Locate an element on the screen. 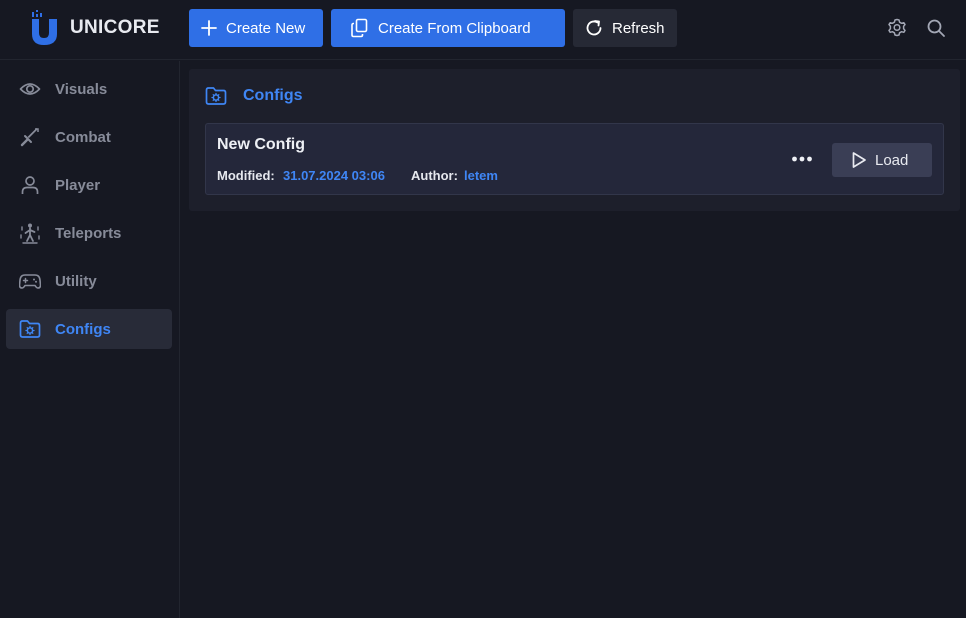  more-options-button is located at coordinates (802, 159).